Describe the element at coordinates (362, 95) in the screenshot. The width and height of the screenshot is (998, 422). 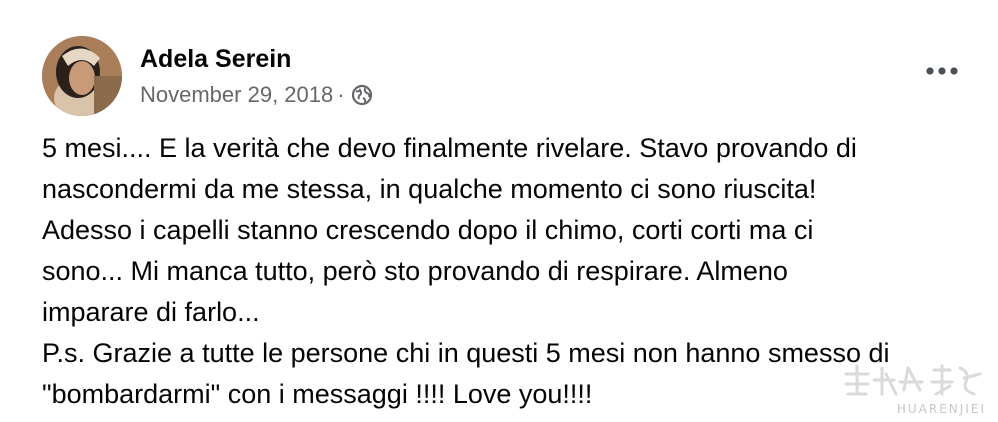
I see `globe-icon` at that location.